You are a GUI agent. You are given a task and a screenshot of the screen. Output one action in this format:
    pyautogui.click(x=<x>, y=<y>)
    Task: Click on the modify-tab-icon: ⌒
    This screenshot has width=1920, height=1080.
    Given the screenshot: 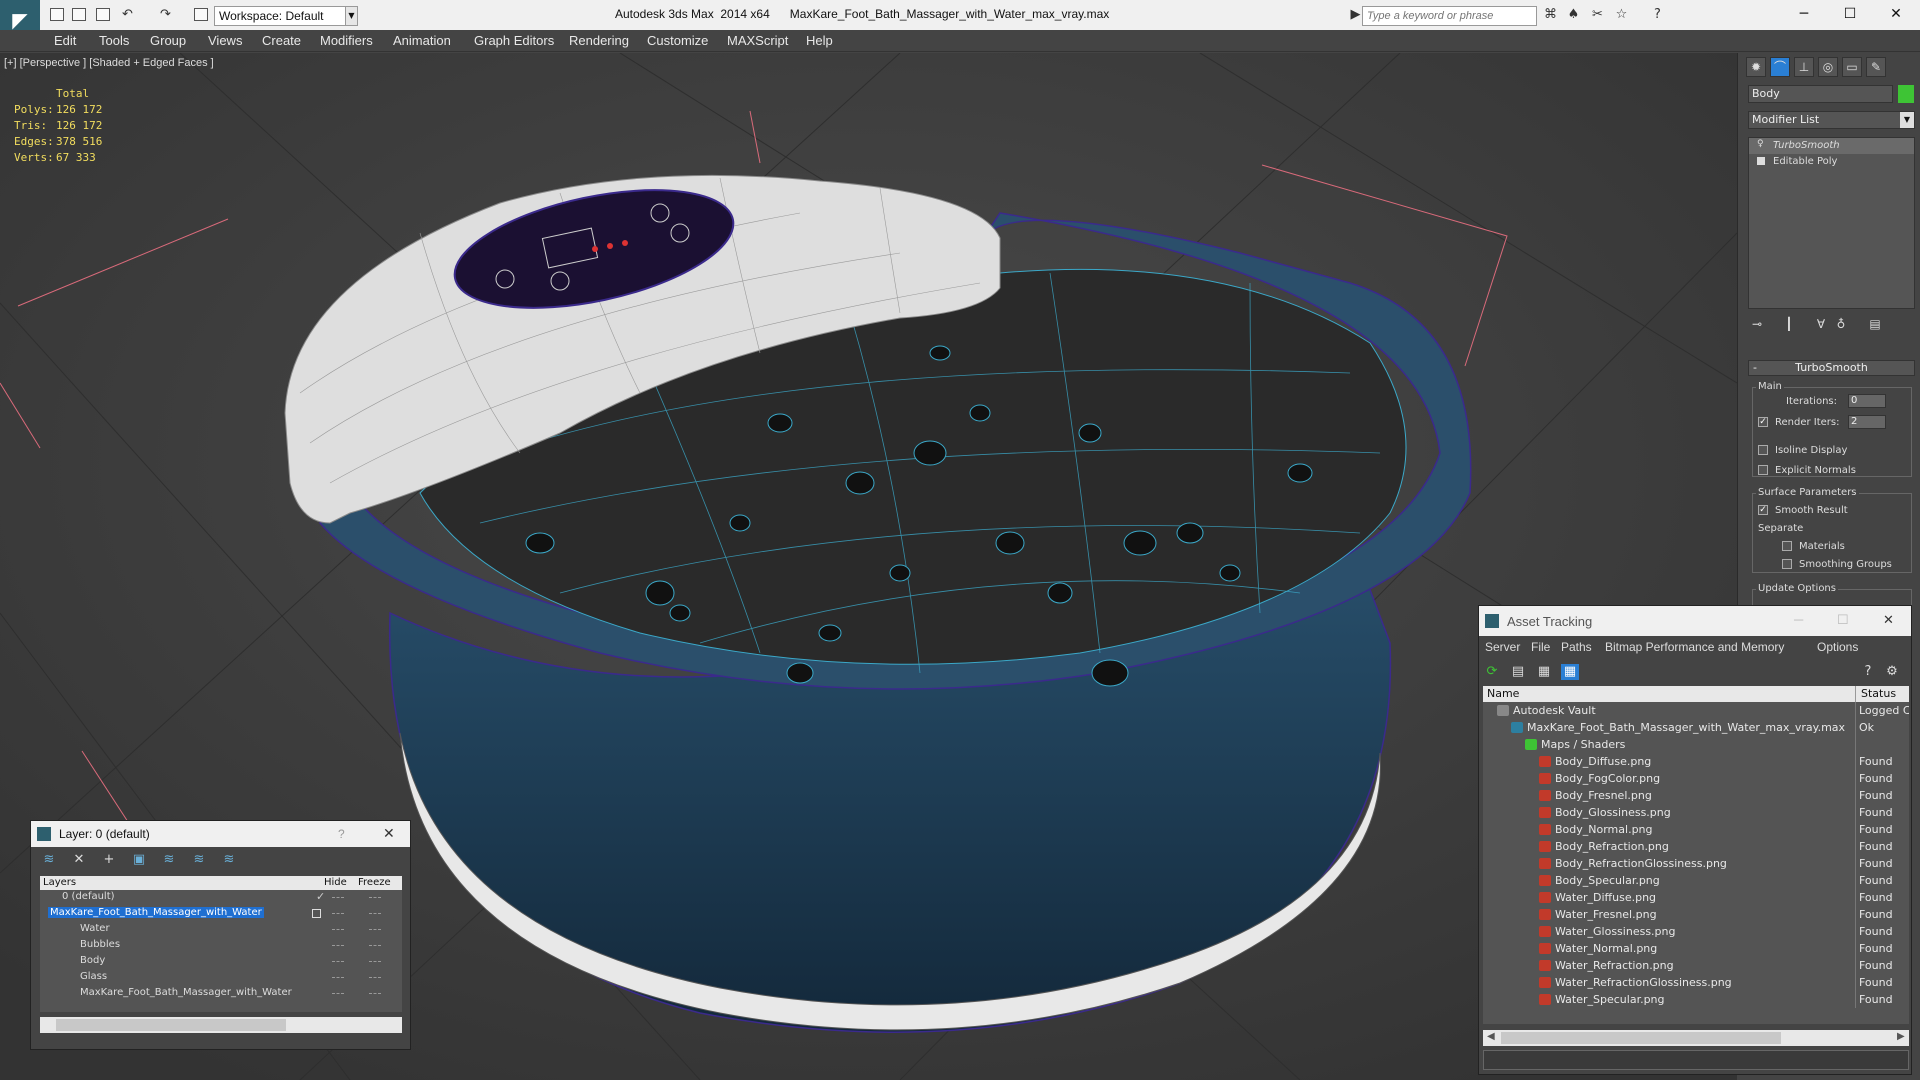 What is the action you would take?
    pyautogui.click(x=1780, y=67)
    